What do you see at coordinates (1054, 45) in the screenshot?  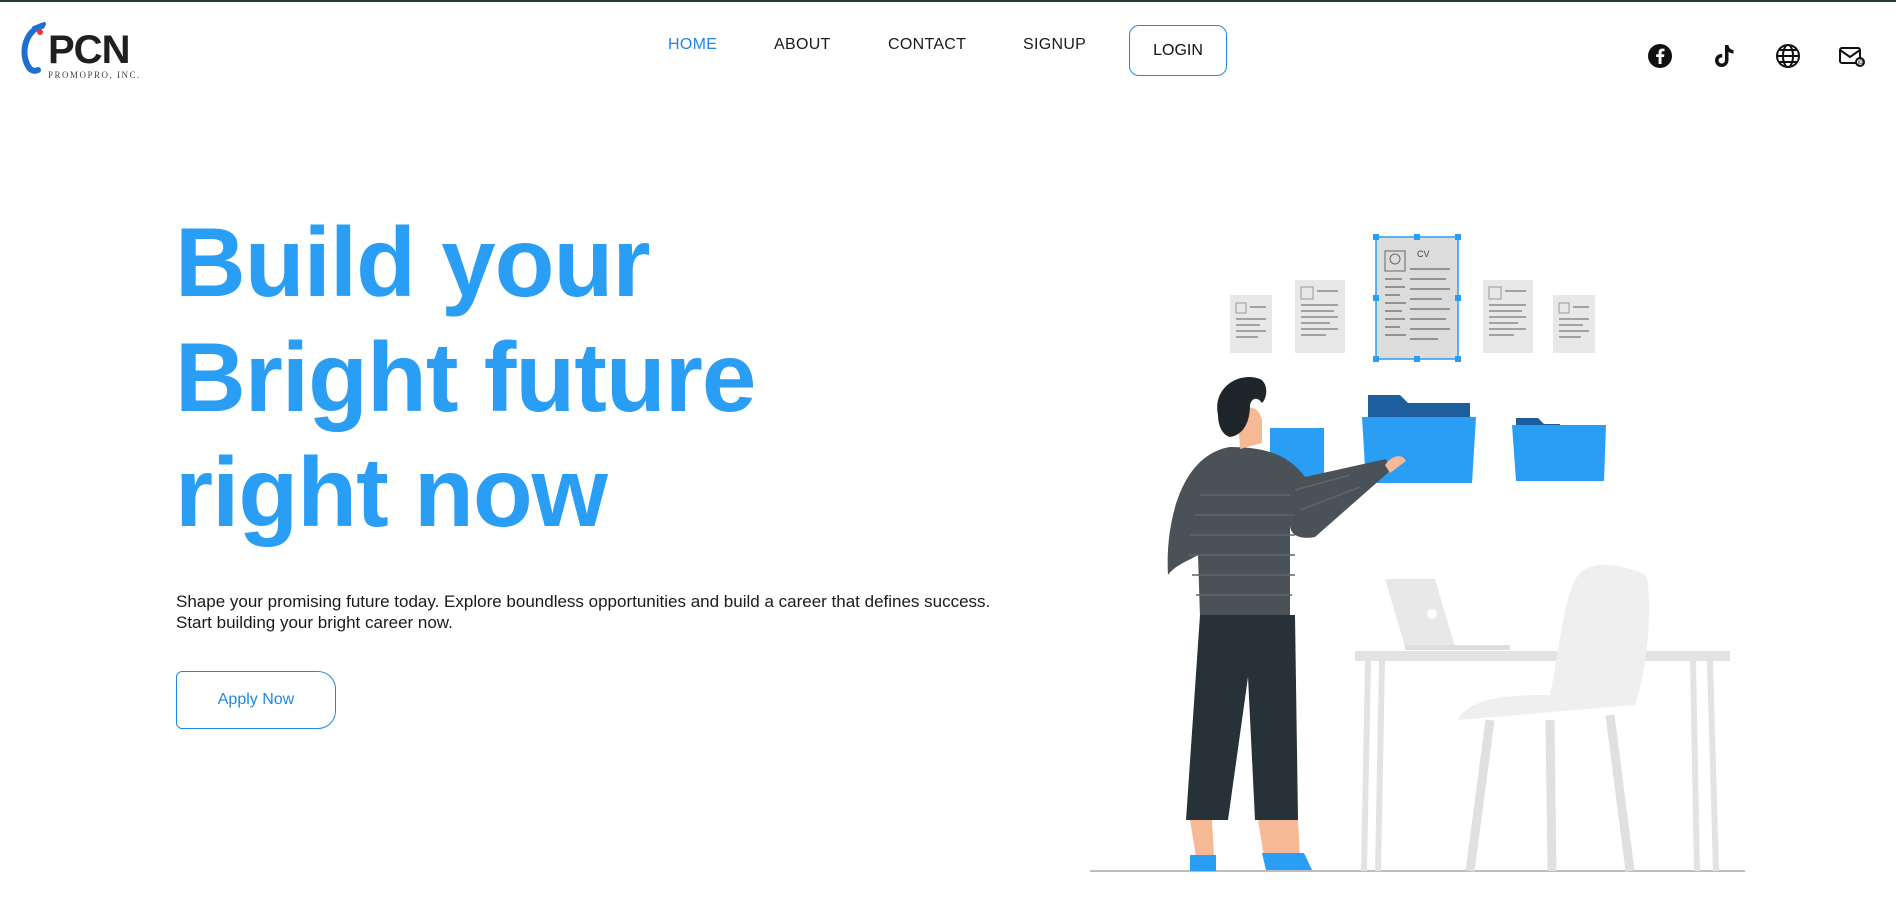 I see `nav-signup: SIGNUP` at bounding box center [1054, 45].